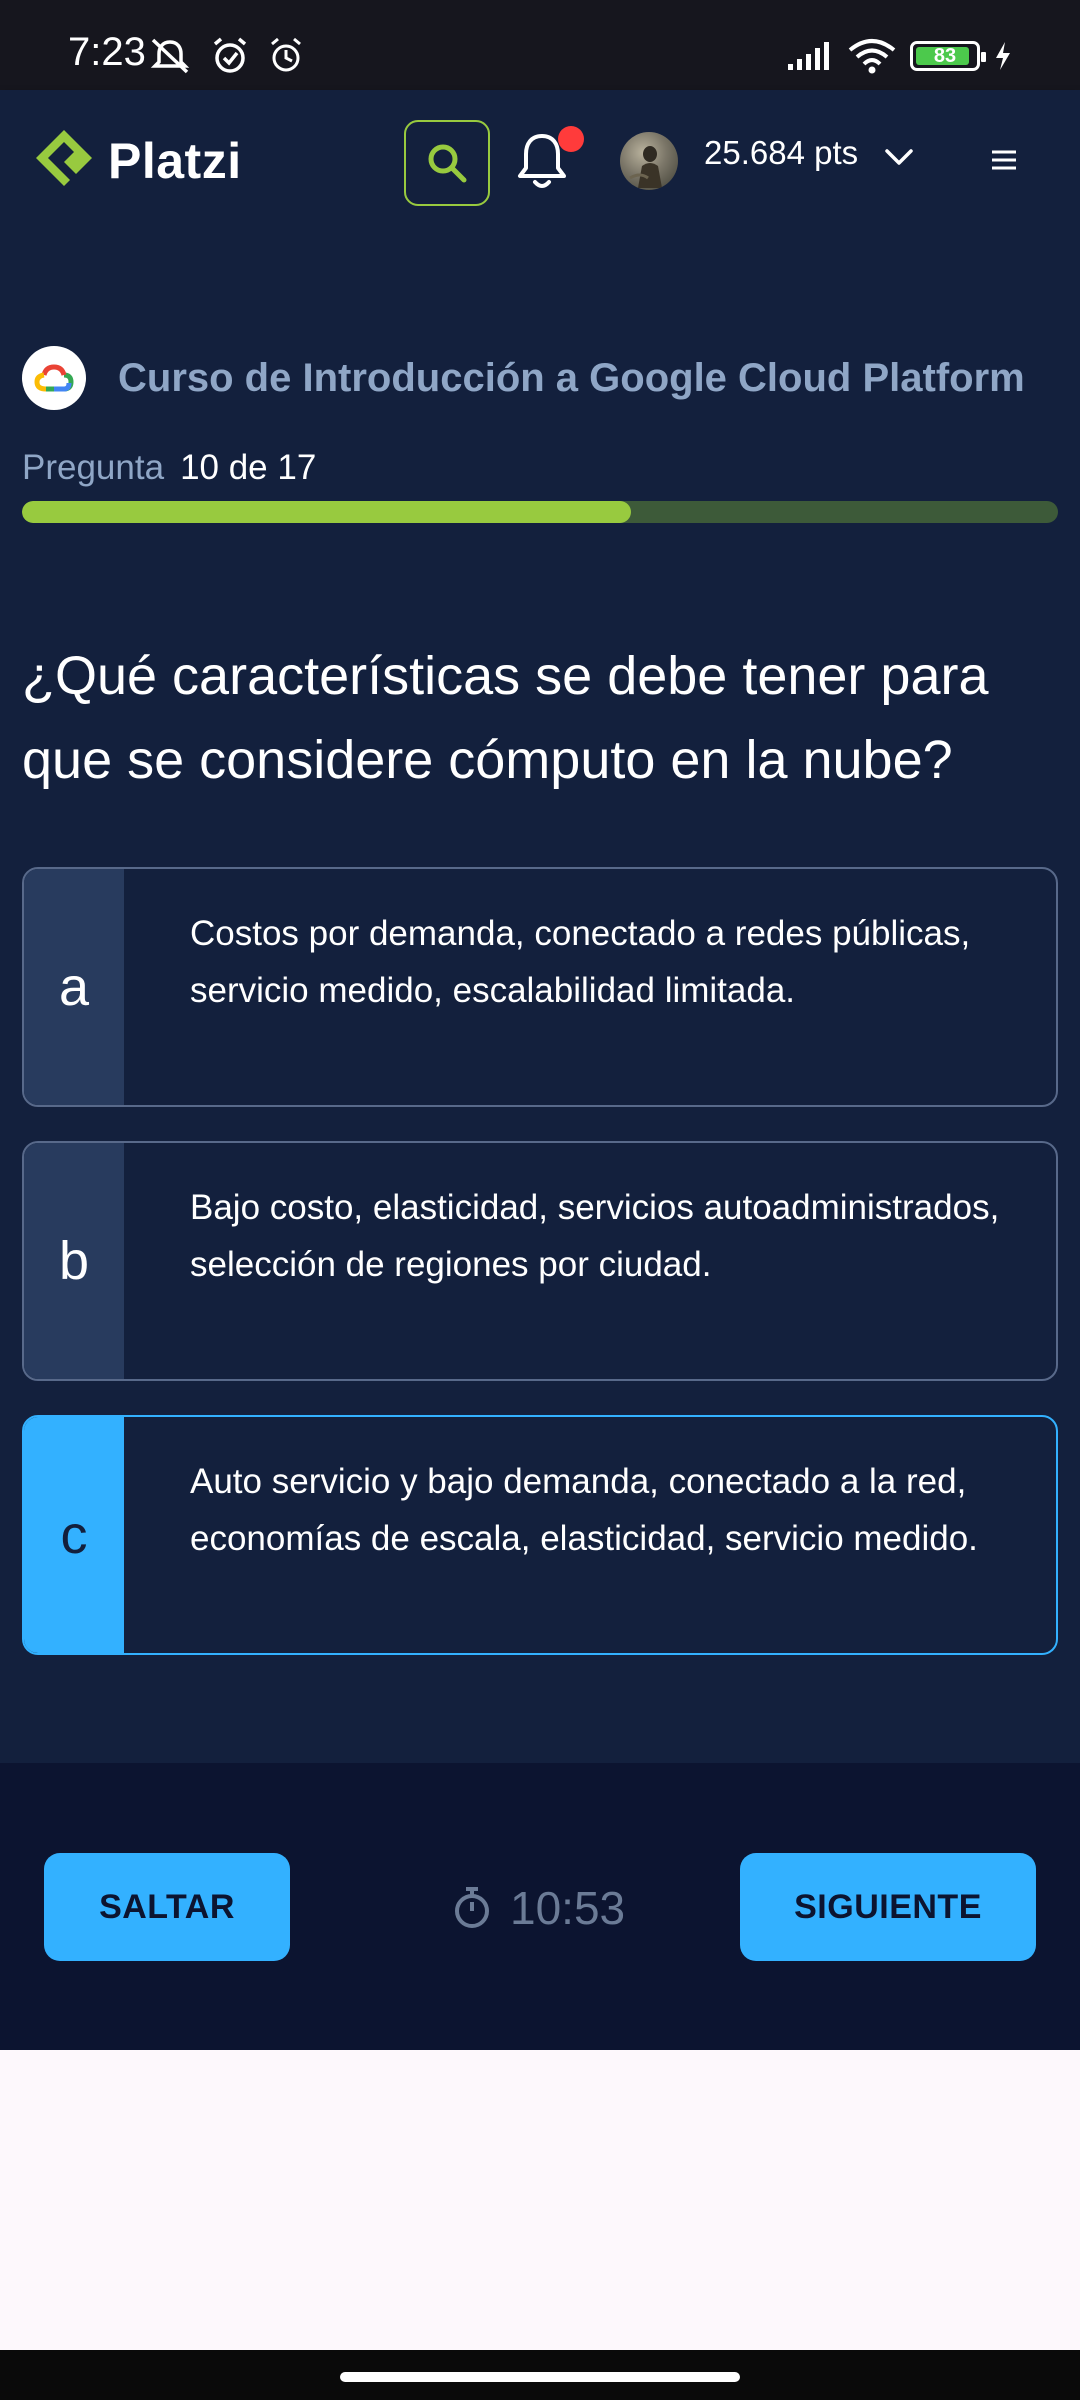  What do you see at coordinates (167, 1907) in the screenshot?
I see `skip-button: SALTAR` at bounding box center [167, 1907].